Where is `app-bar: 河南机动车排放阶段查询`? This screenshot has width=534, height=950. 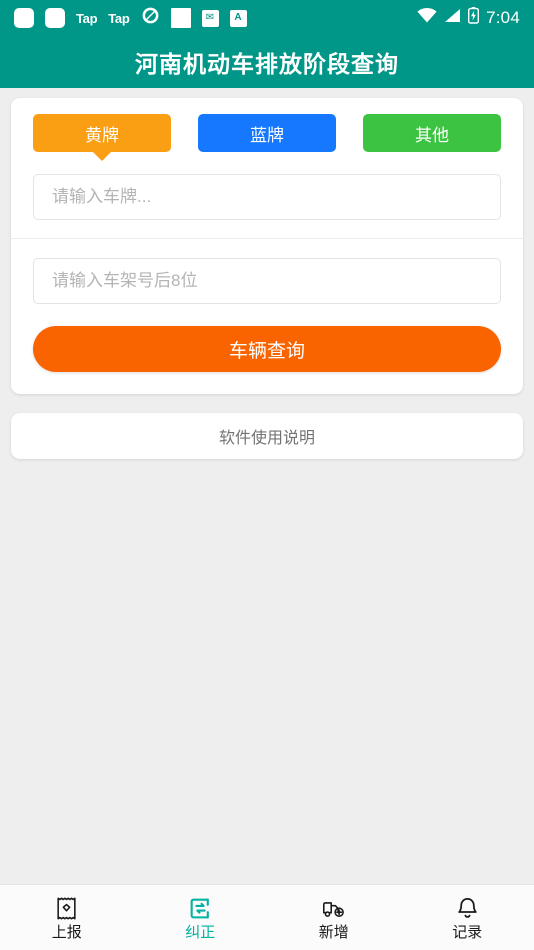
app-bar: 河南机动车排放阶段查询 is located at coordinates (267, 62).